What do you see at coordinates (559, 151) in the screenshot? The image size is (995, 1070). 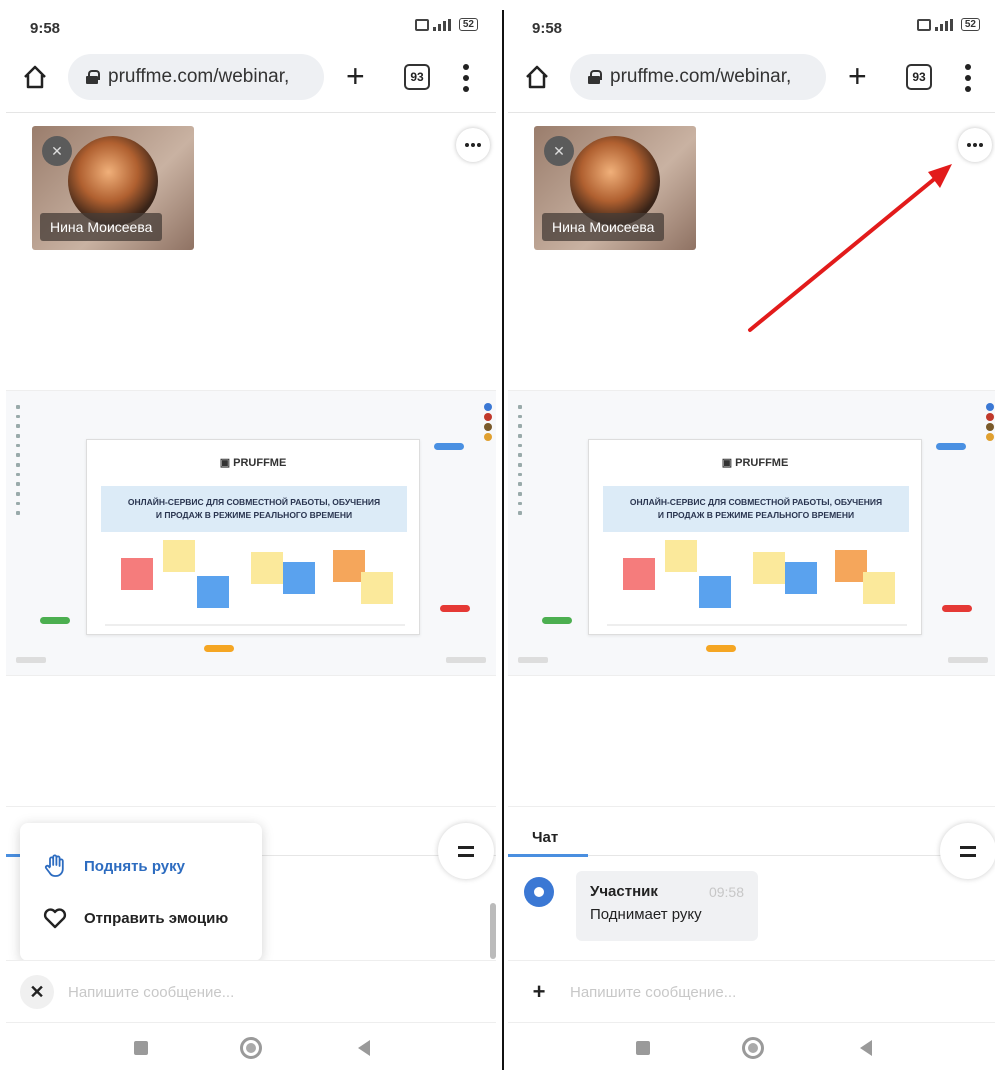 I see `mic-off-icon: ✕` at bounding box center [559, 151].